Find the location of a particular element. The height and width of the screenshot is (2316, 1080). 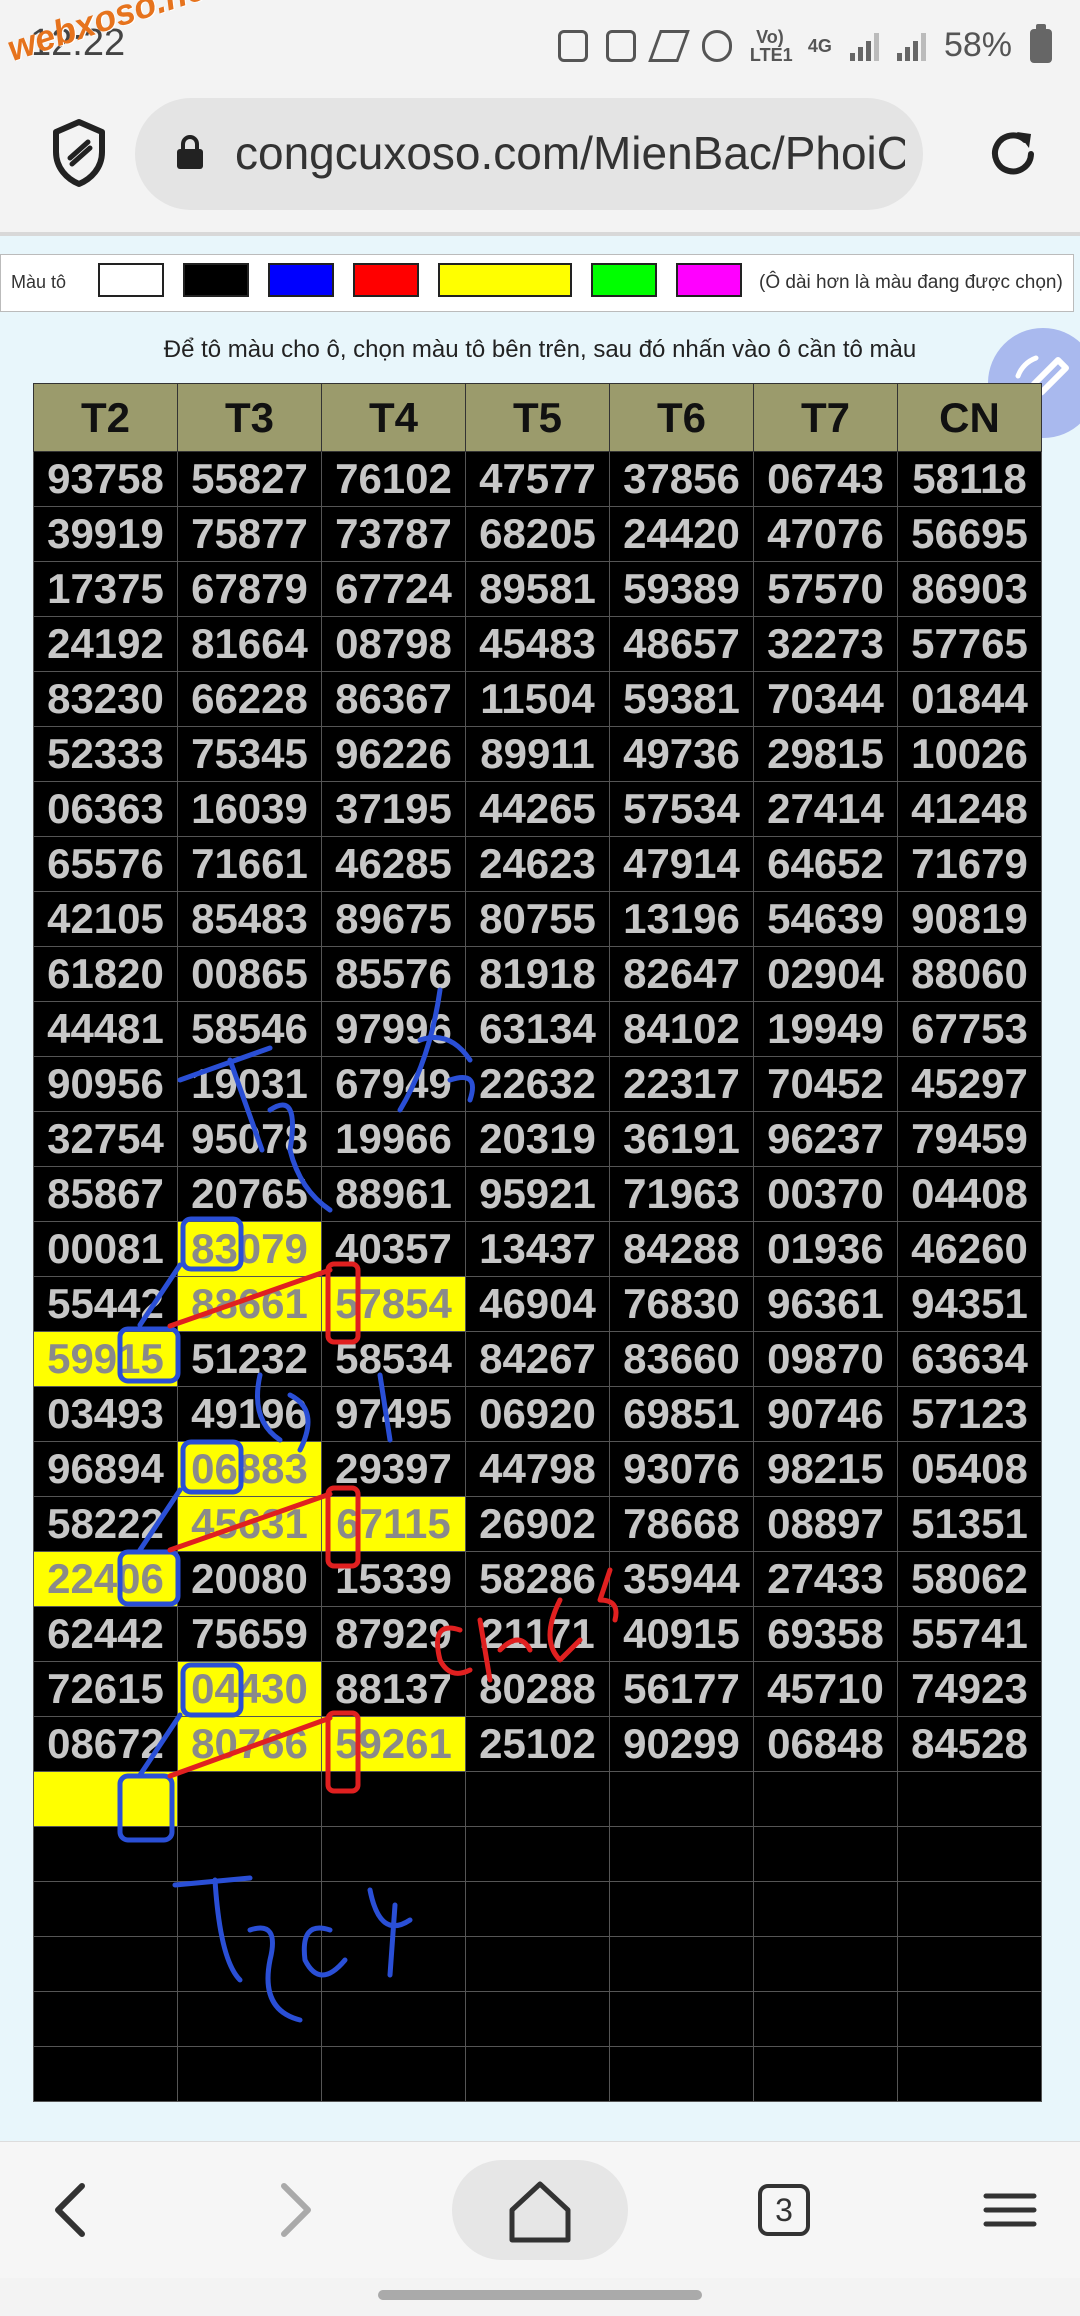

number-cell: 57570 is located at coordinates (825, 589).